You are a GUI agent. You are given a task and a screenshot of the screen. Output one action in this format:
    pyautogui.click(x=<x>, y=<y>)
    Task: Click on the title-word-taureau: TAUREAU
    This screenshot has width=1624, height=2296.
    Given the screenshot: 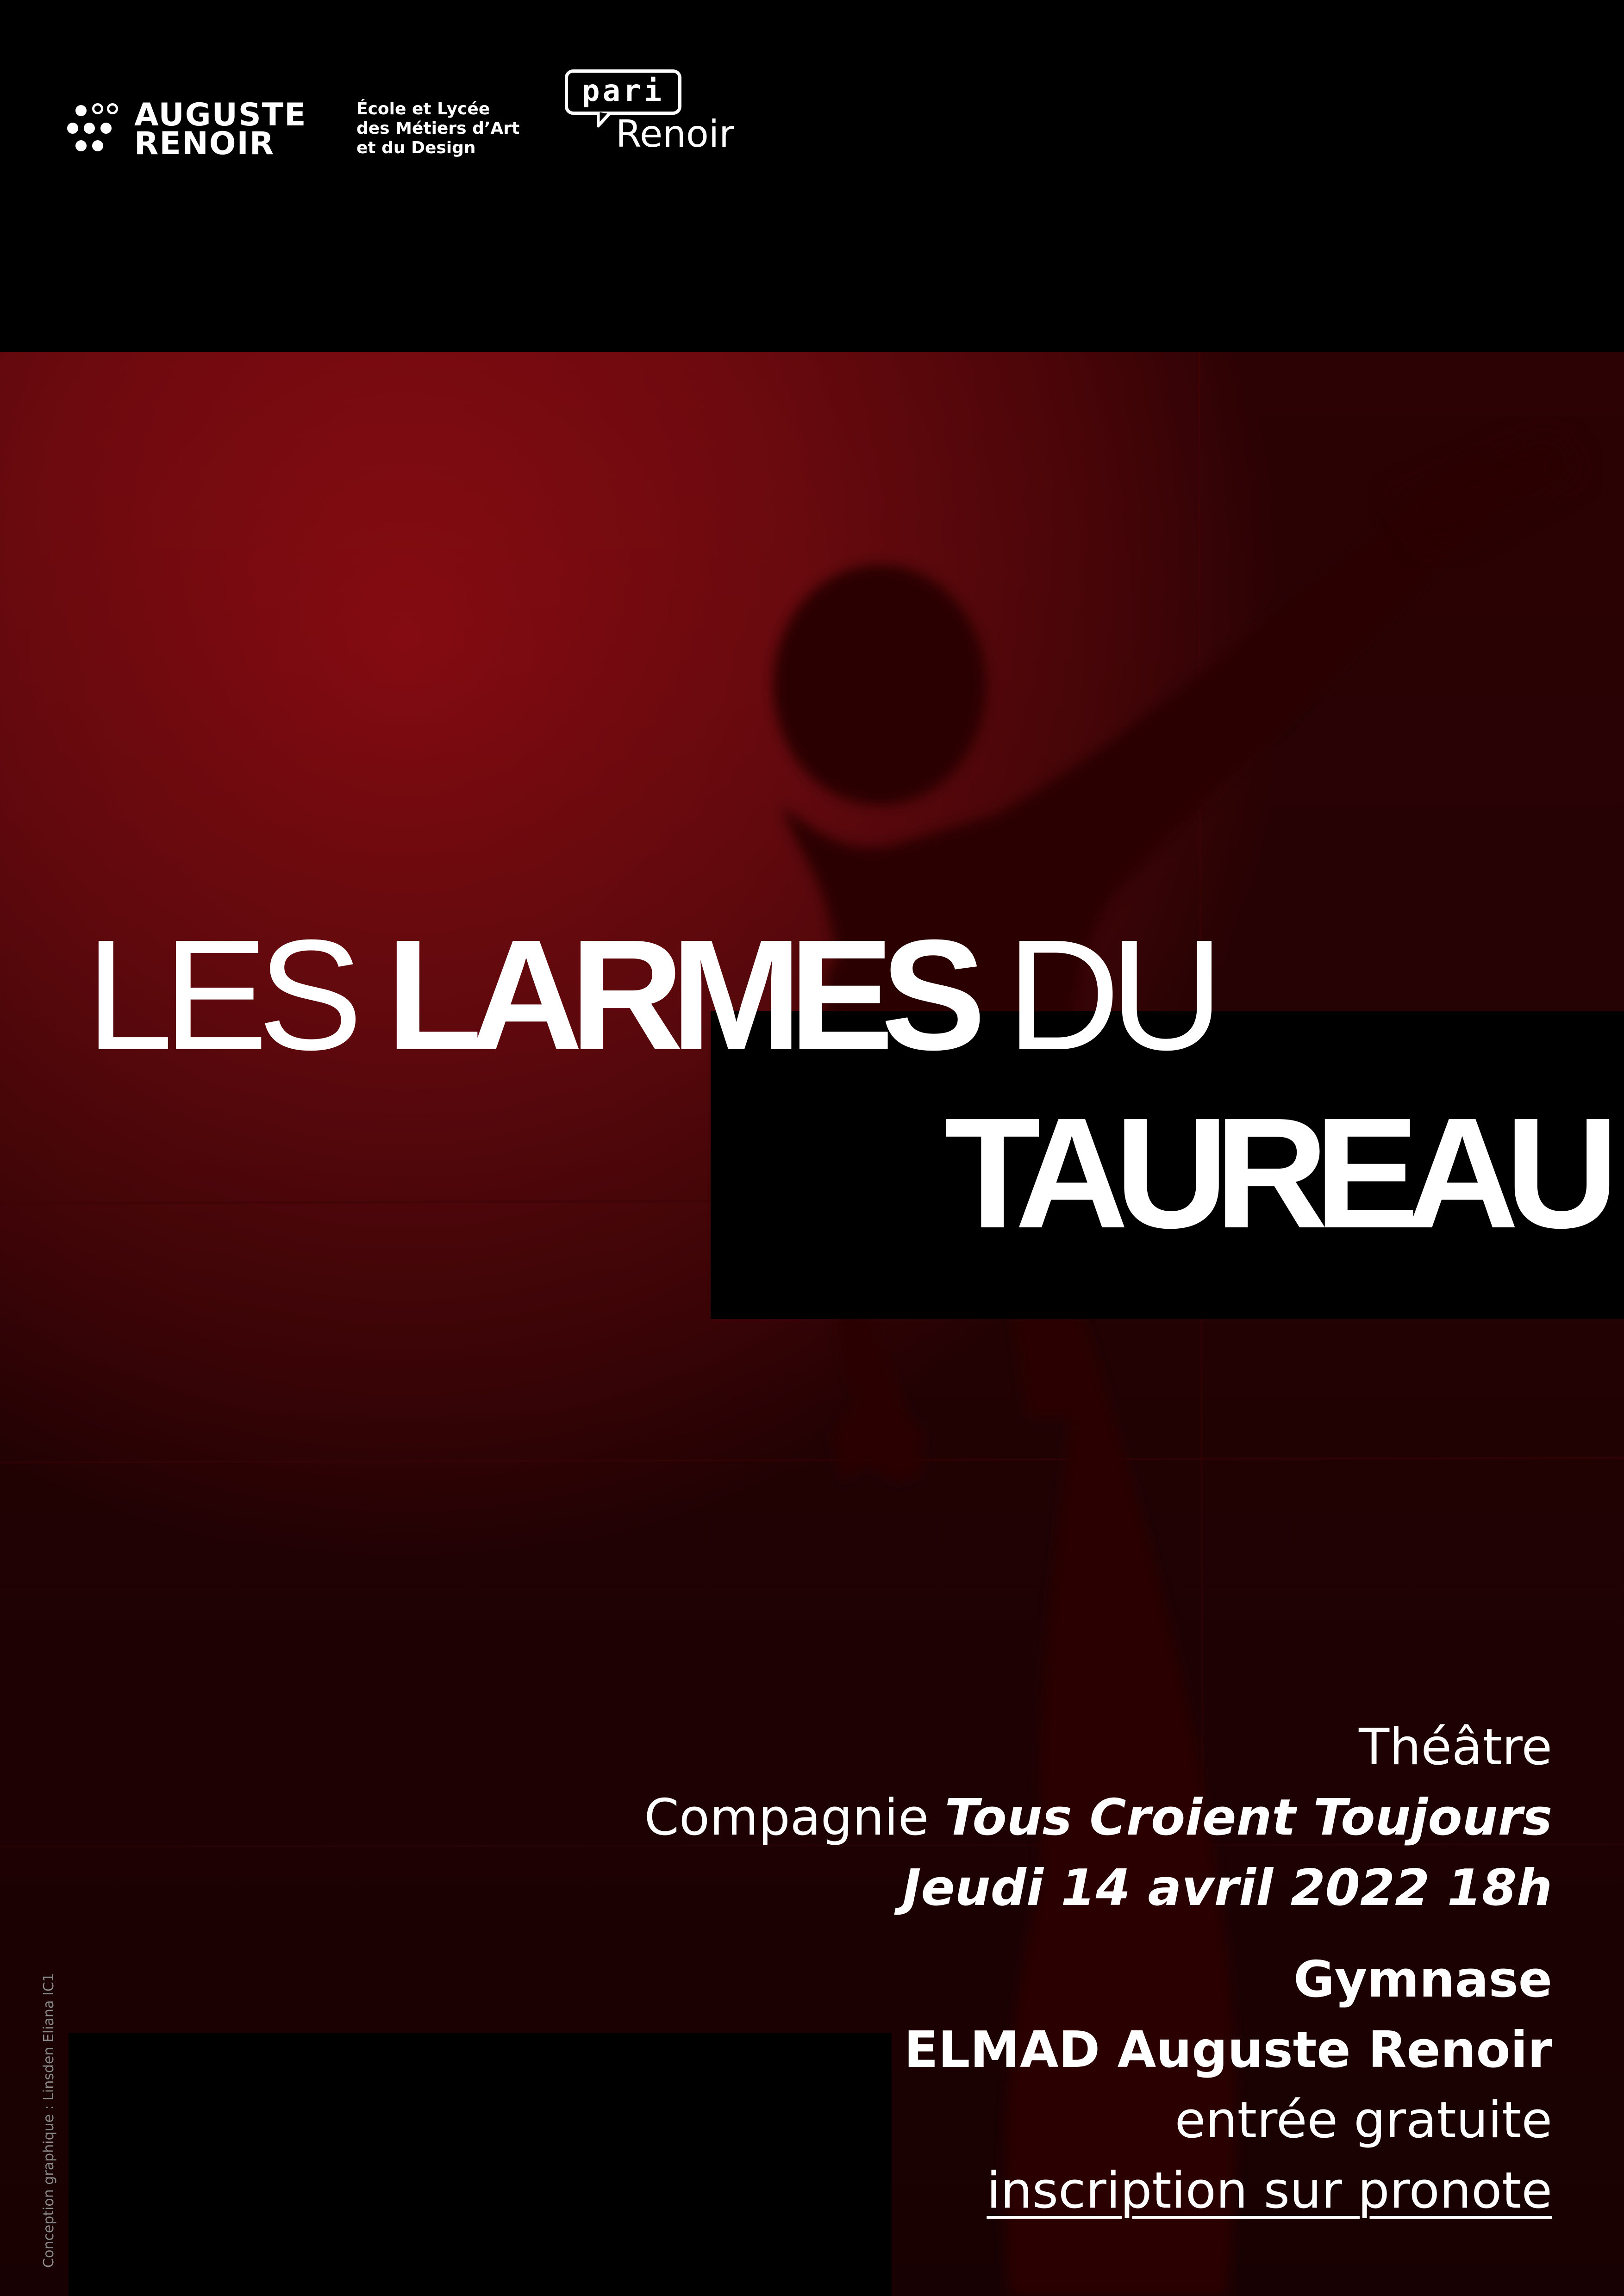 What is the action you would take?
    pyautogui.click(x=1281, y=1173)
    